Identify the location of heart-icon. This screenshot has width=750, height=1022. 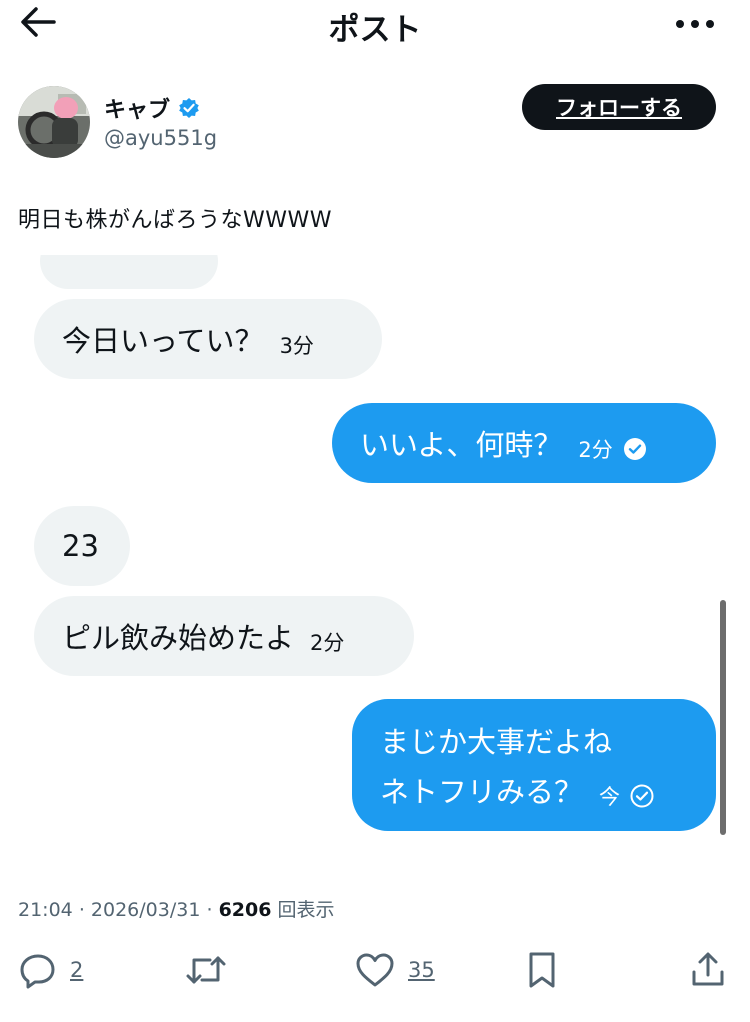
(375, 970).